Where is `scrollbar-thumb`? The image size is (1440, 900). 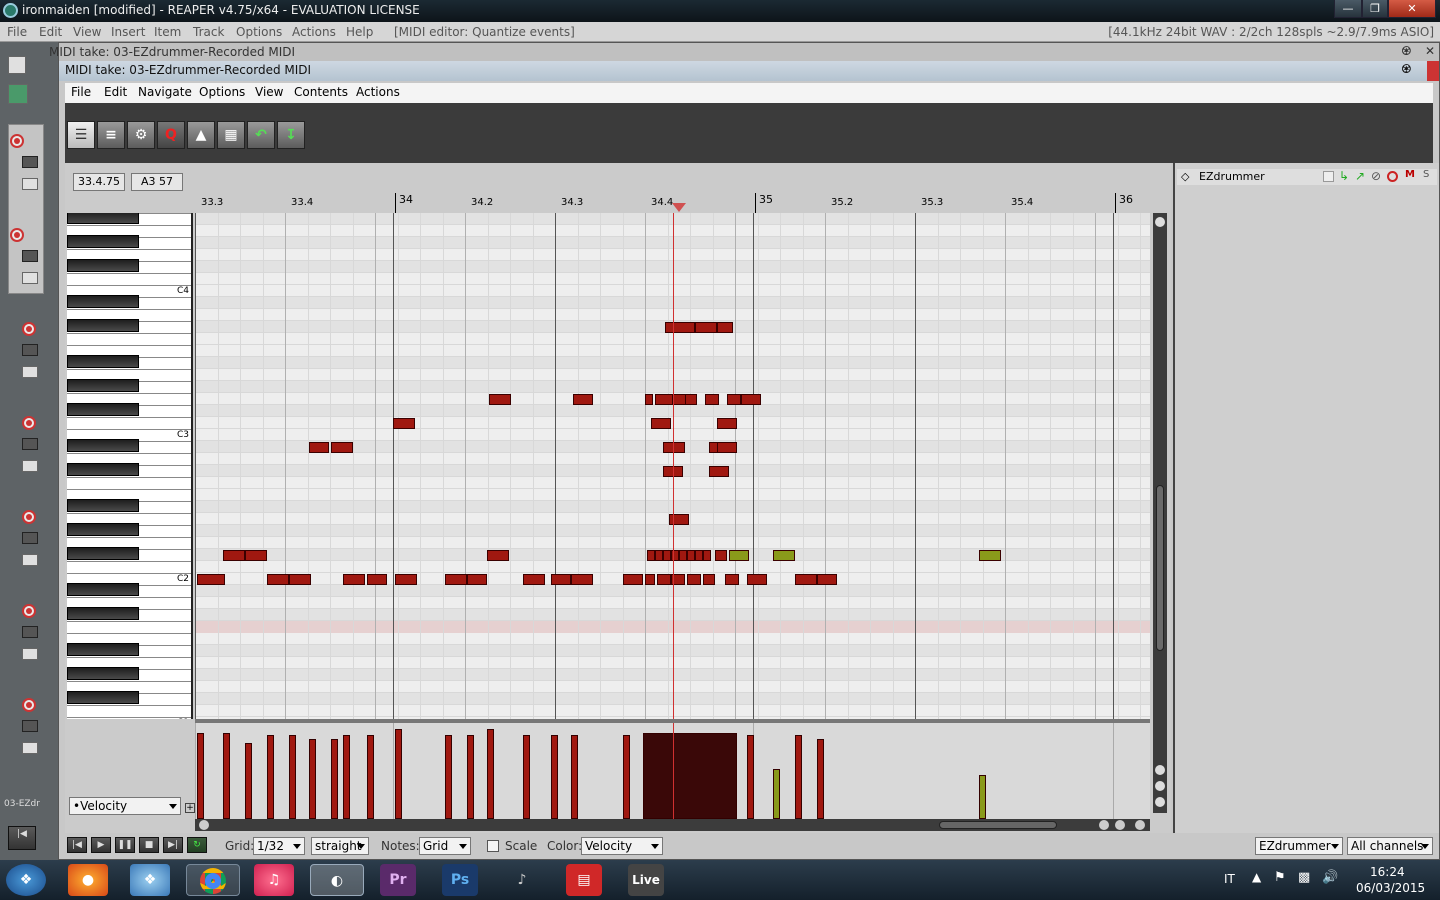 scrollbar-thumb is located at coordinates (1160, 568).